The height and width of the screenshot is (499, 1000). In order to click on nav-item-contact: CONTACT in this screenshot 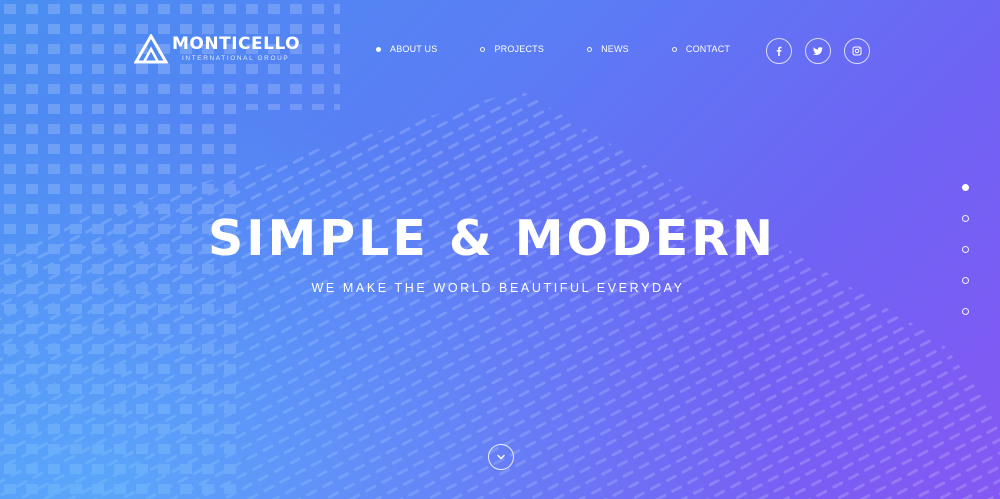, I will do `click(701, 49)`.